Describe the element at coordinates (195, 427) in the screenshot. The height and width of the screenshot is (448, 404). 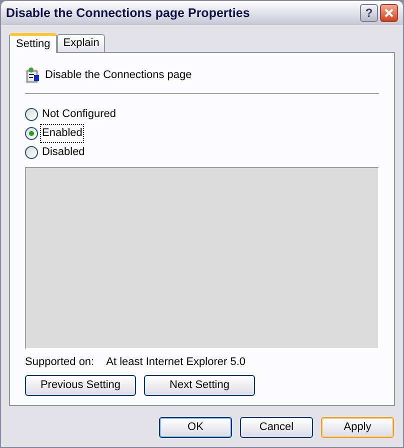
I see `dialog-button: OK` at that location.